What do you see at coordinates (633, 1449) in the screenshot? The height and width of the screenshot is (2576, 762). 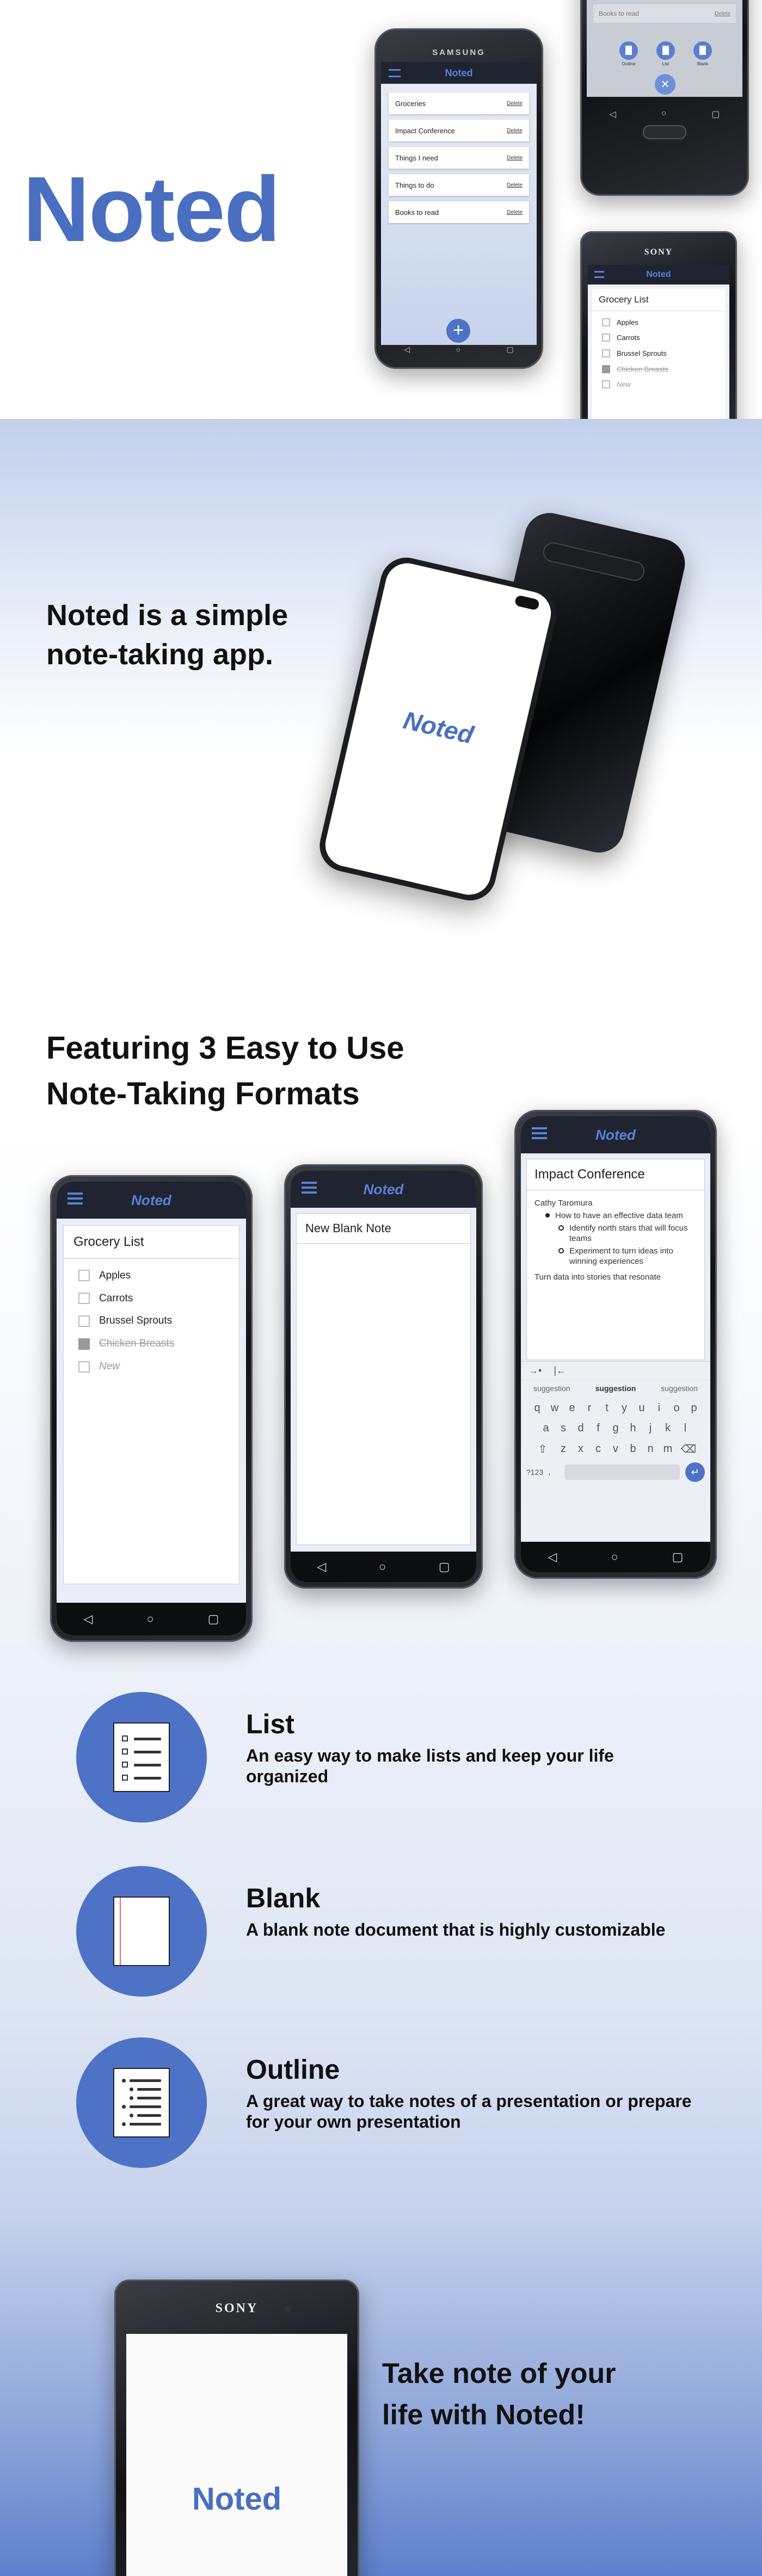 I see `key-b: b` at bounding box center [633, 1449].